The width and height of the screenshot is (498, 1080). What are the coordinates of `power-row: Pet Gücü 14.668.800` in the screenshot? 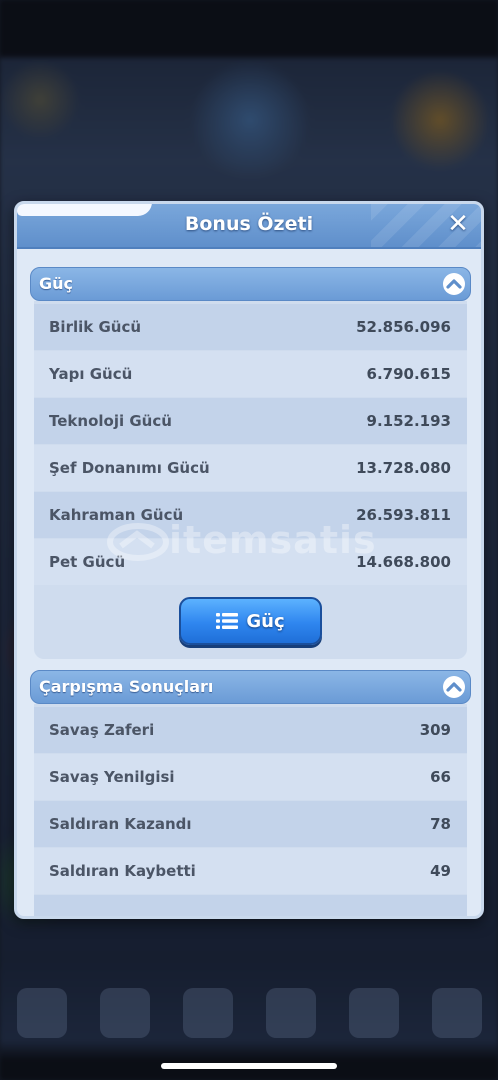 It's located at (250, 562).